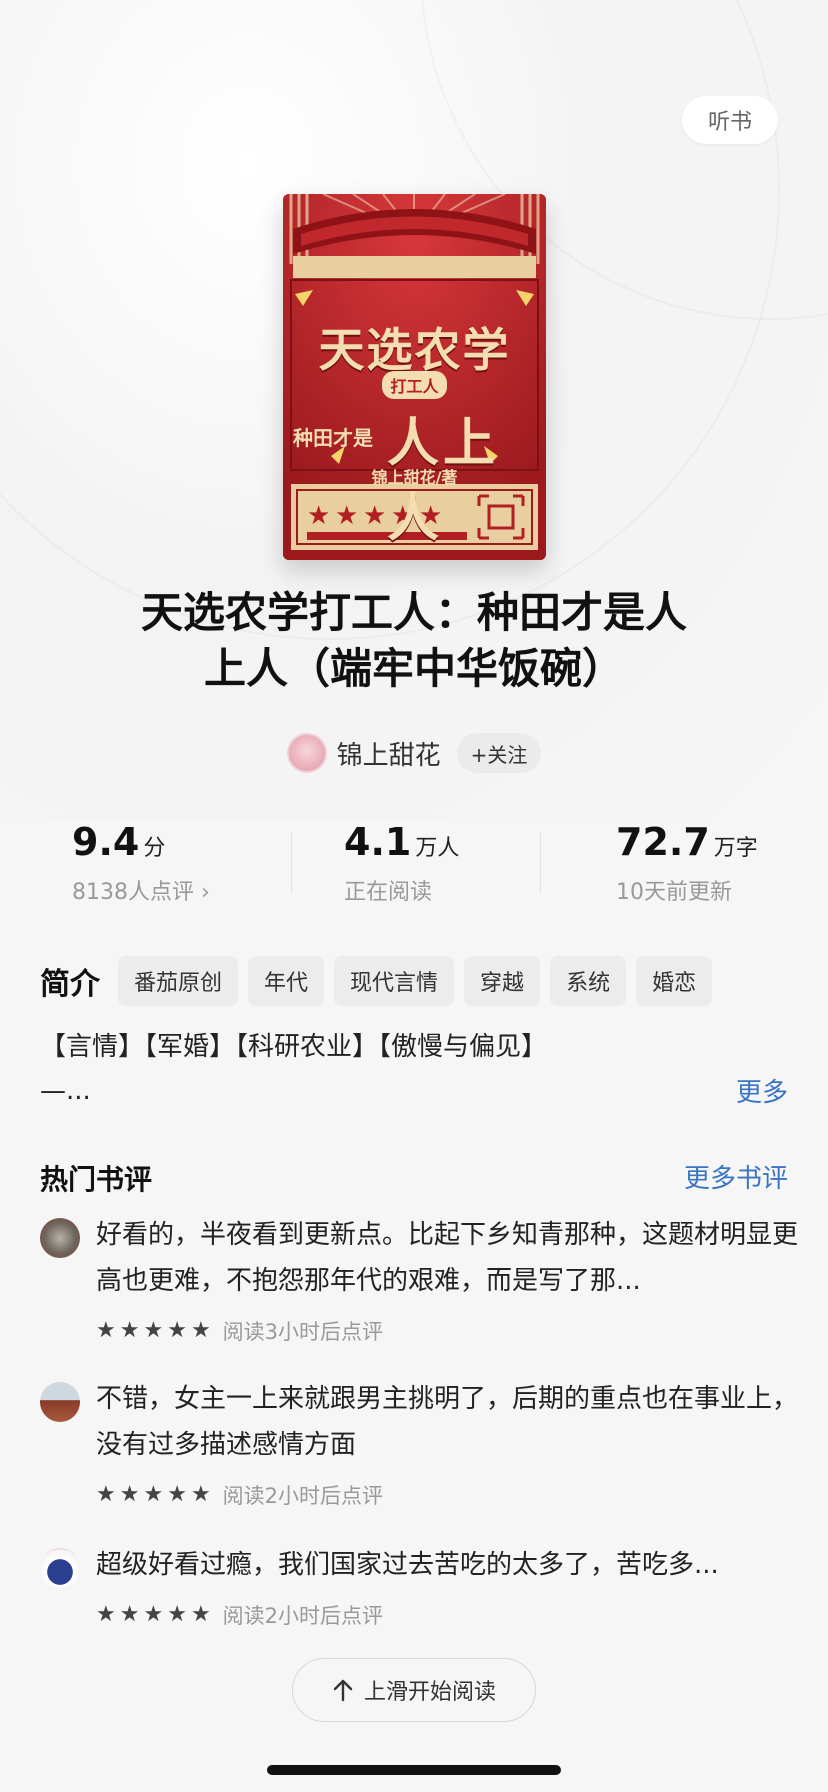  Describe the element at coordinates (736, 1176) in the screenshot. I see `more-reviews-link: 更多书评` at that location.